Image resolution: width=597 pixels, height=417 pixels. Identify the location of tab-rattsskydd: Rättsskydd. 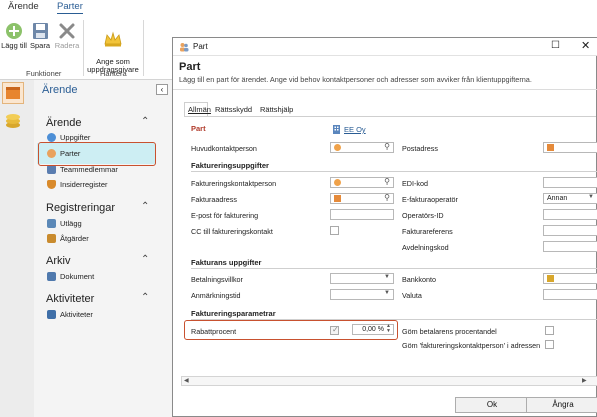
(233, 109).